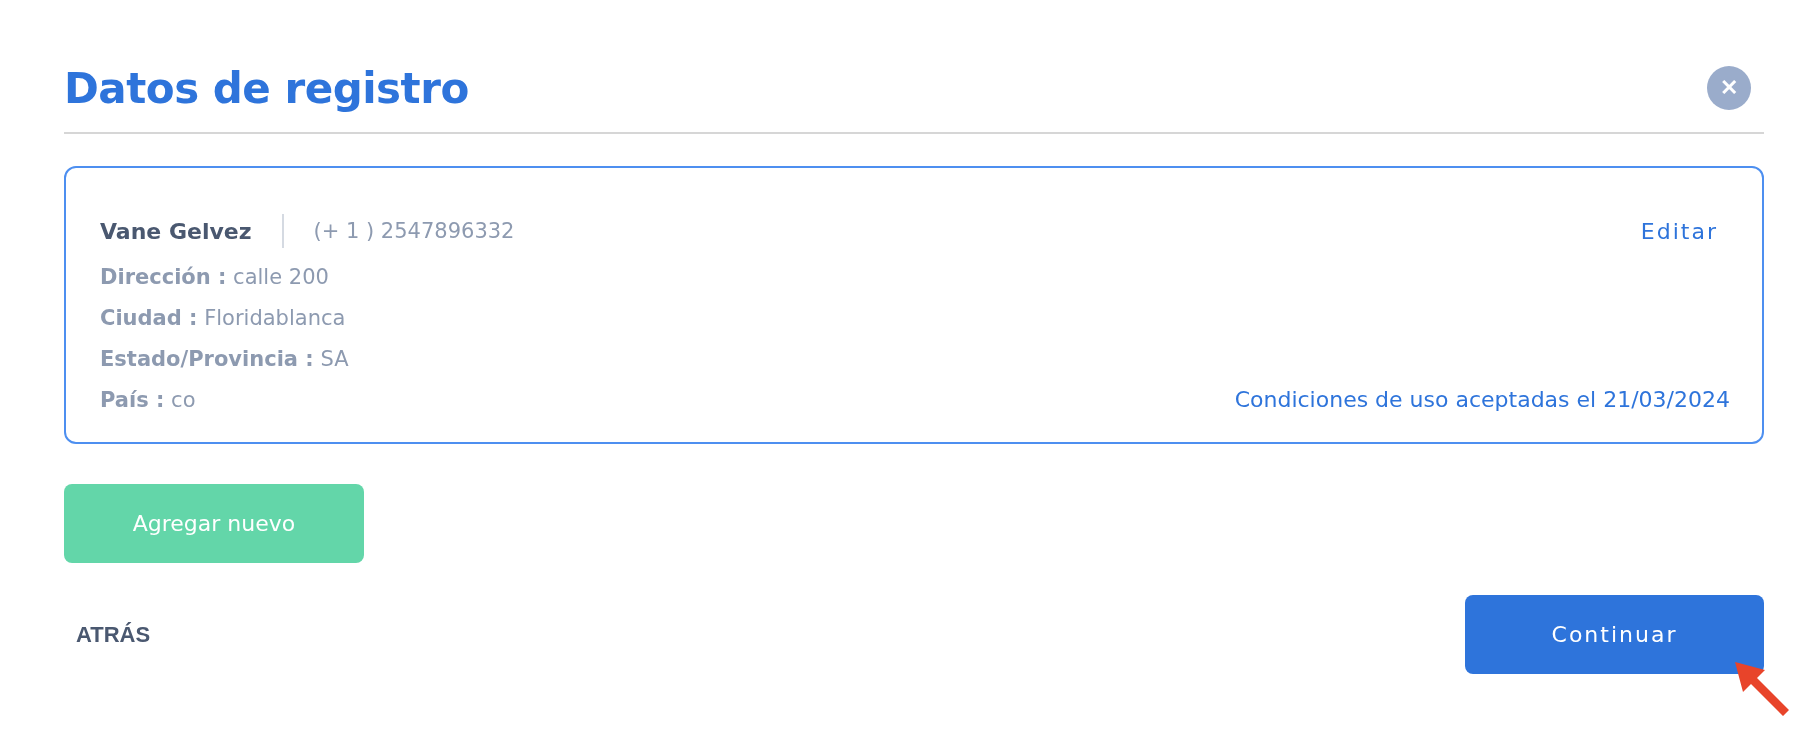 The height and width of the screenshot is (740, 1812). What do you see at coordinates (224, 359) in the screenshot?
I see `address-detail: Estado/Provincia : SA` at bounding box center [224, 359].